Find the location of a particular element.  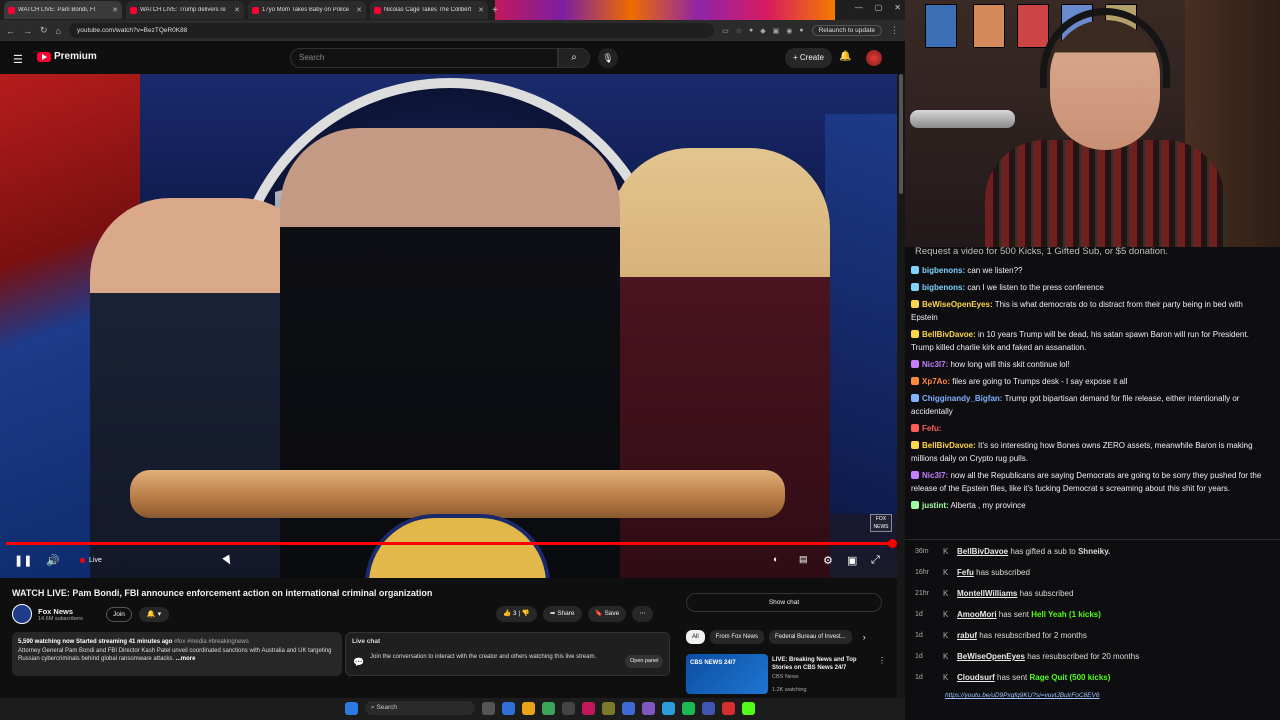

join-button: Join is located at coordinates (119, 614).